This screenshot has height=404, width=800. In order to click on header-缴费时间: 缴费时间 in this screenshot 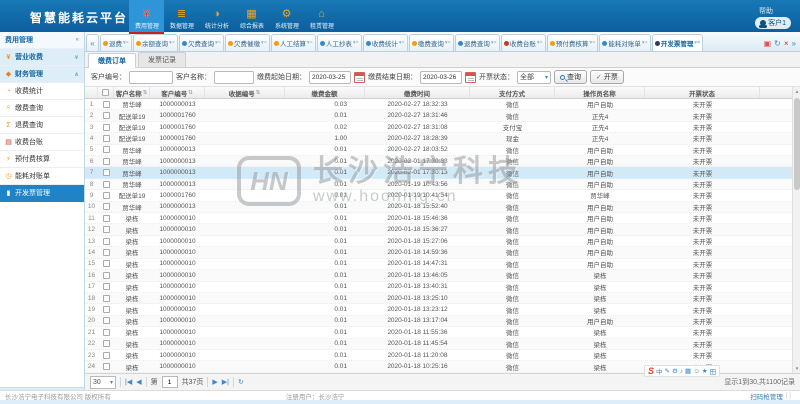, I will do `click(417, 92)`.